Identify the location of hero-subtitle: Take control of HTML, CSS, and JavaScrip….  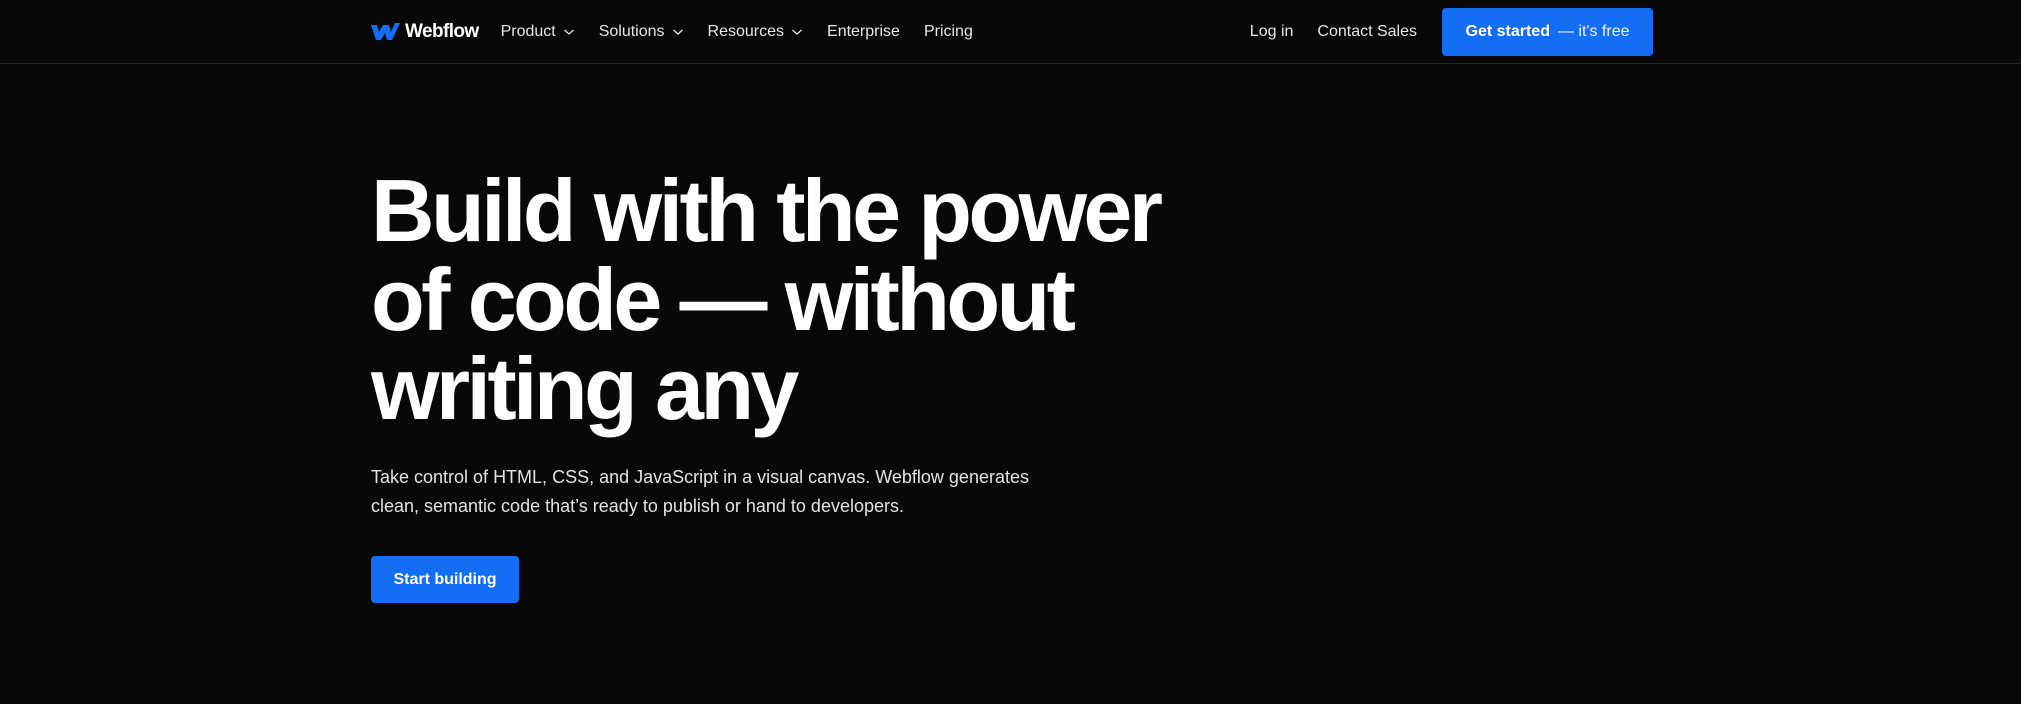
(700, 491).